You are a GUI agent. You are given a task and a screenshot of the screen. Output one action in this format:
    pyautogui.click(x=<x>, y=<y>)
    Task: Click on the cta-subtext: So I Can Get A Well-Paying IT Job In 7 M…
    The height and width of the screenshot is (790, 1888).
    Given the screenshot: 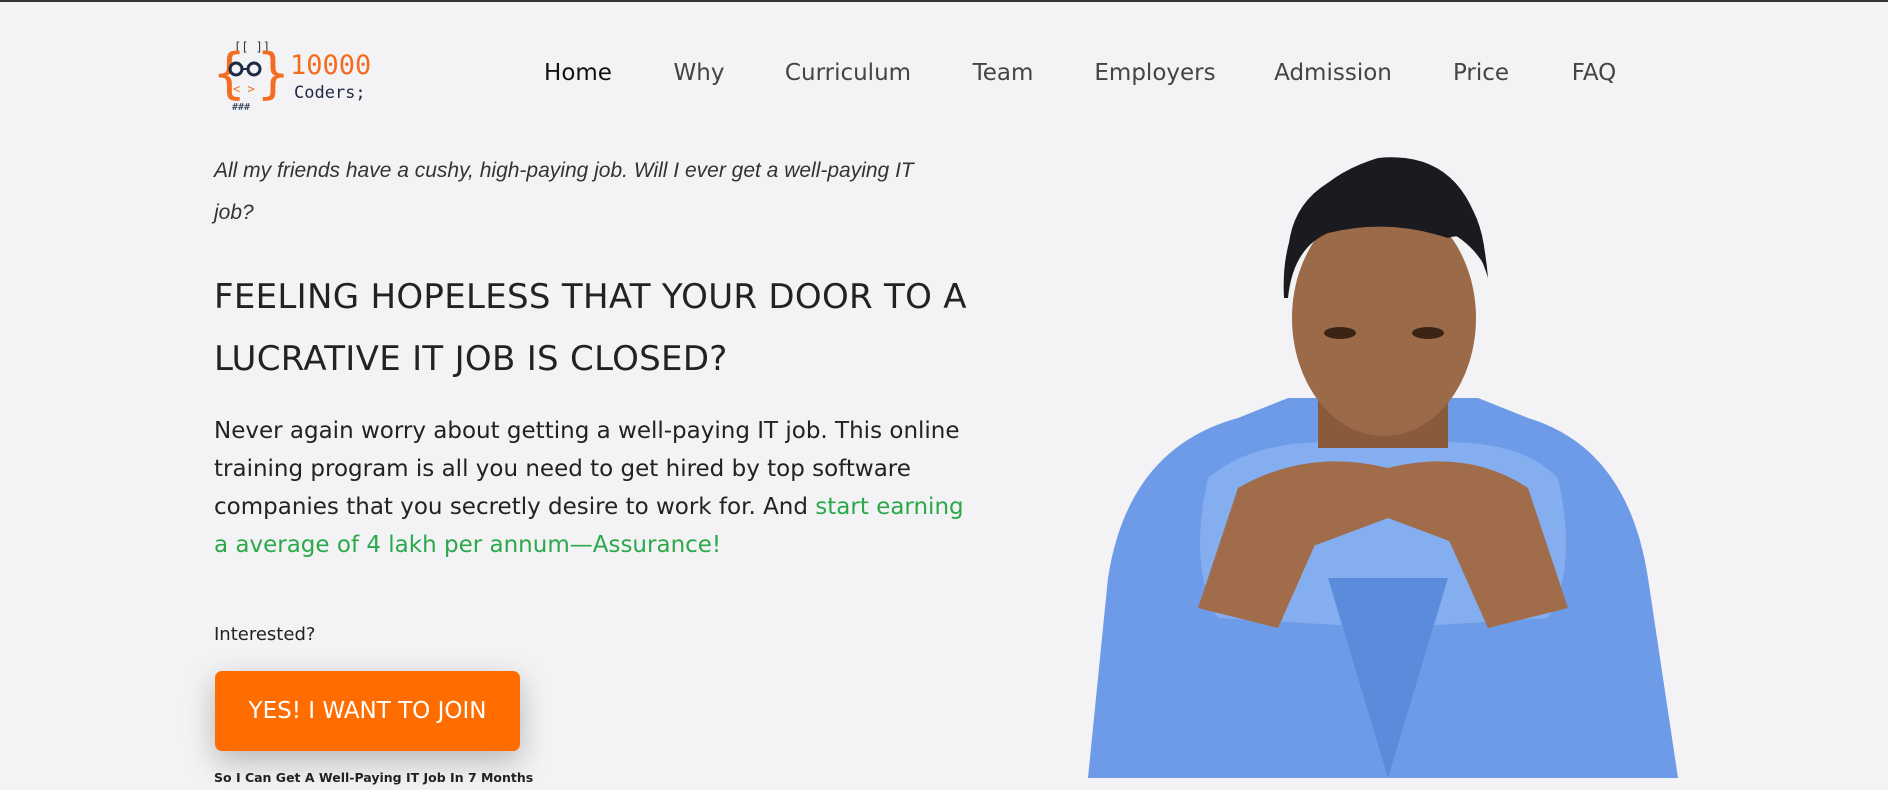 What is the action you would take?
    pyautogui.click(x=374, y=777)
    